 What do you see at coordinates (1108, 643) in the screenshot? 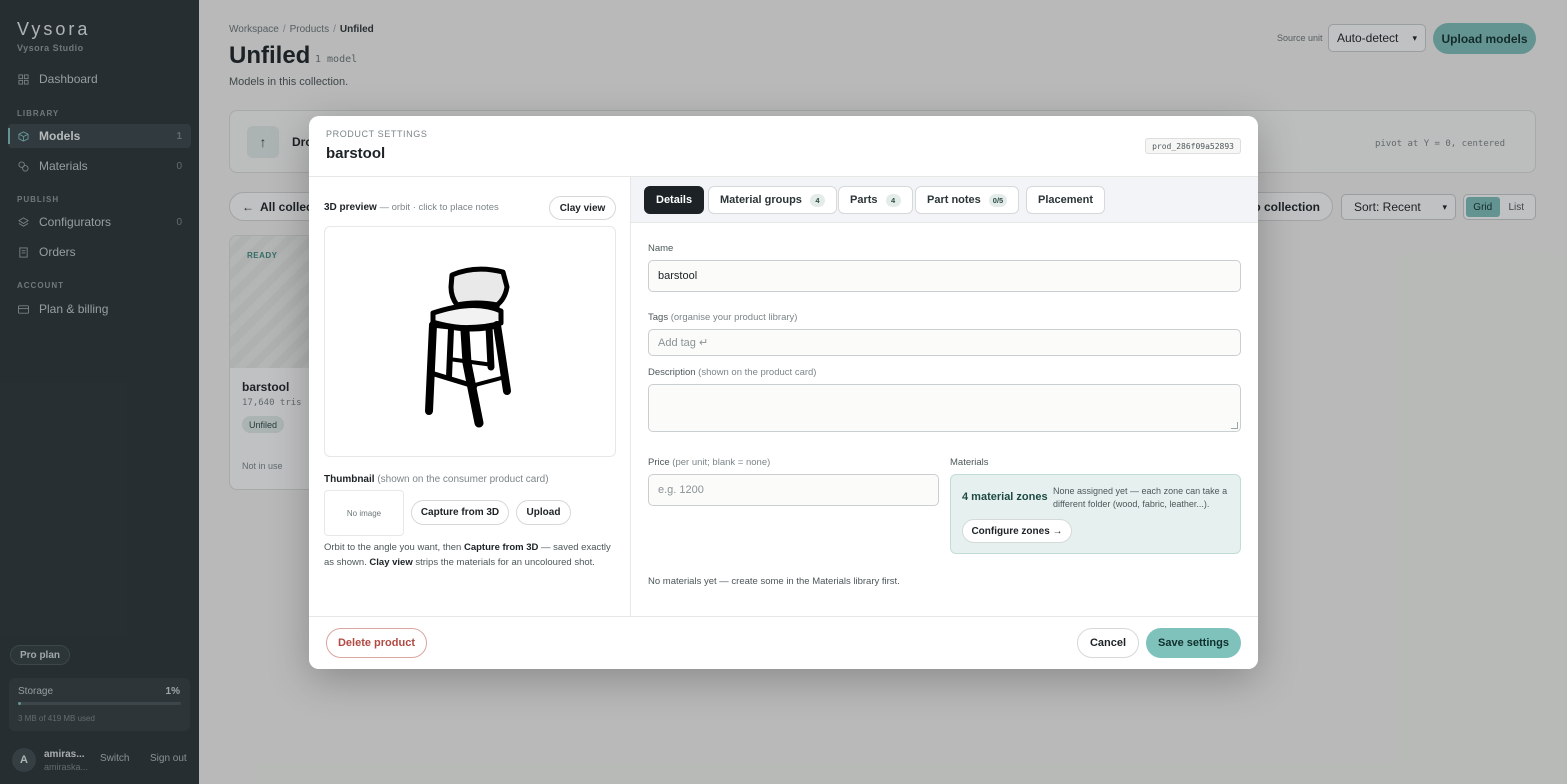
I see `cancel-button: Cancel` at bounding box center [1108, 643].